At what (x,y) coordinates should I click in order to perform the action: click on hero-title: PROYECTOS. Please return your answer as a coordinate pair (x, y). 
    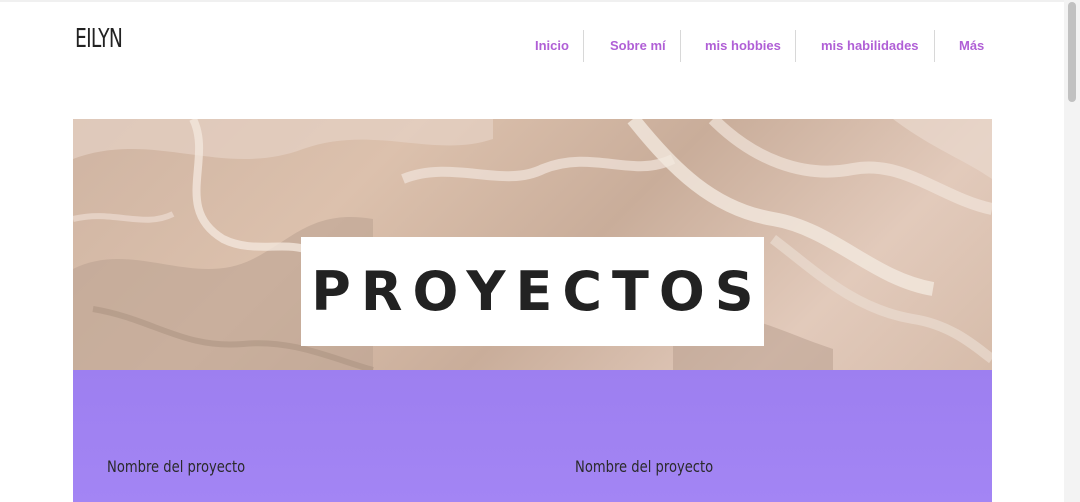
    Looking at the image, I should click on (537, 291).